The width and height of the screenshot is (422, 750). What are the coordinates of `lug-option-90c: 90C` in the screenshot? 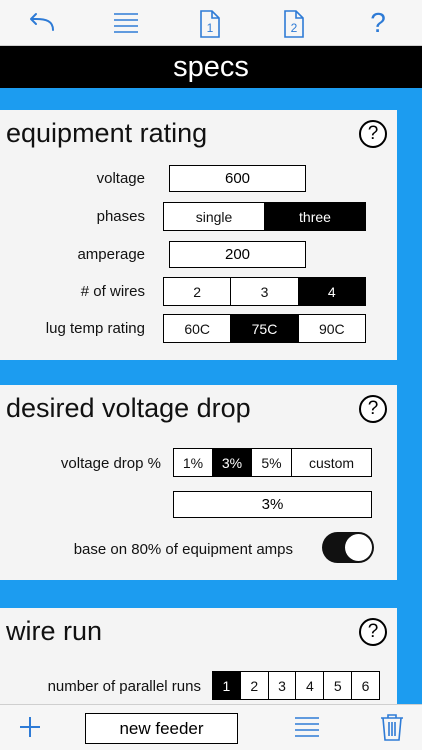 It's located at (332, 328).